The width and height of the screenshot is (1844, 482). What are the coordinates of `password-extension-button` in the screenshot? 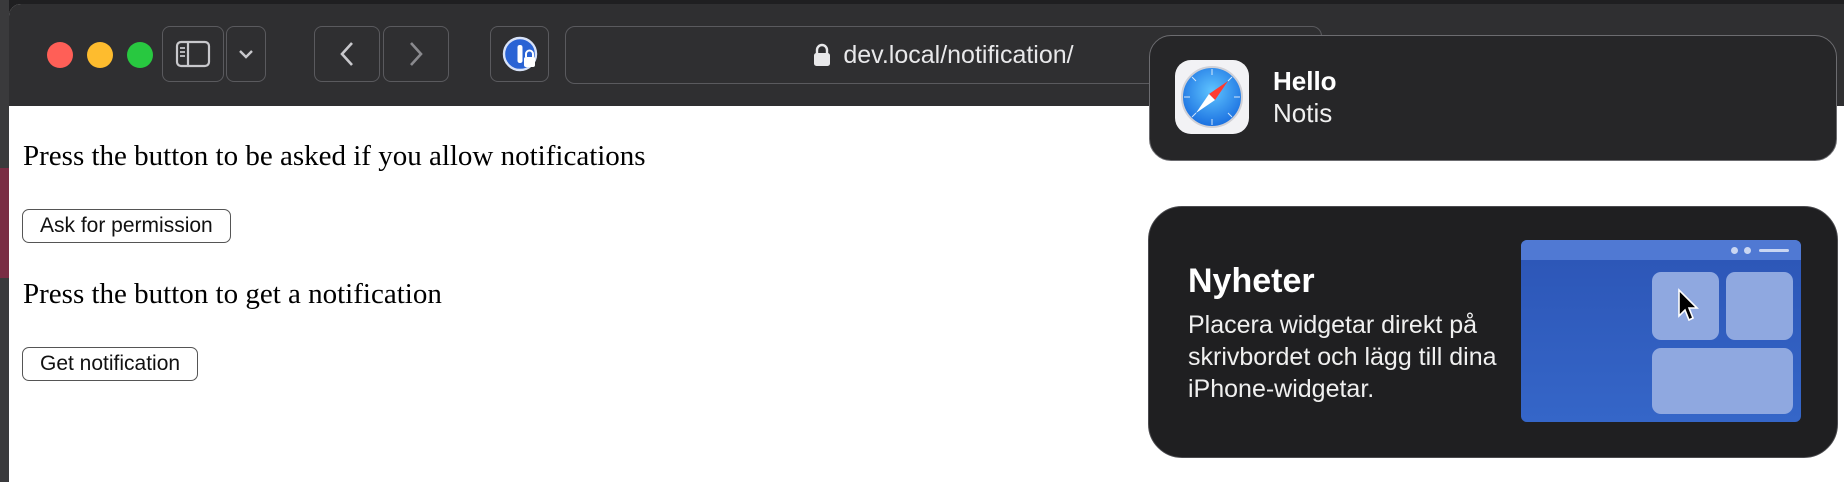 It's located at (519, 54).